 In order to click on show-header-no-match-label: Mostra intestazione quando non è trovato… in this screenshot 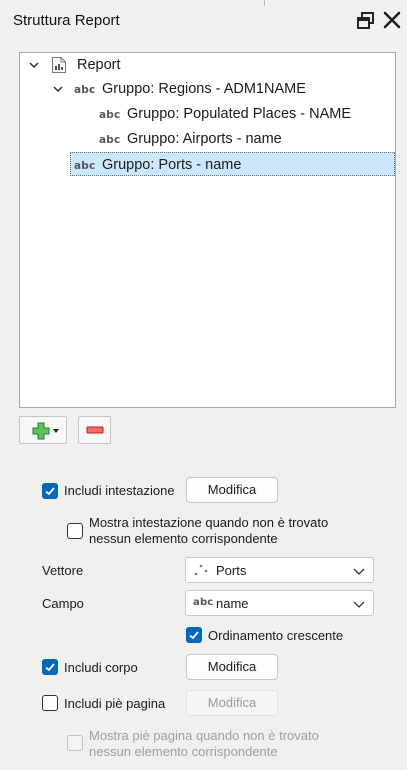, I will do `click(208, 531)`.